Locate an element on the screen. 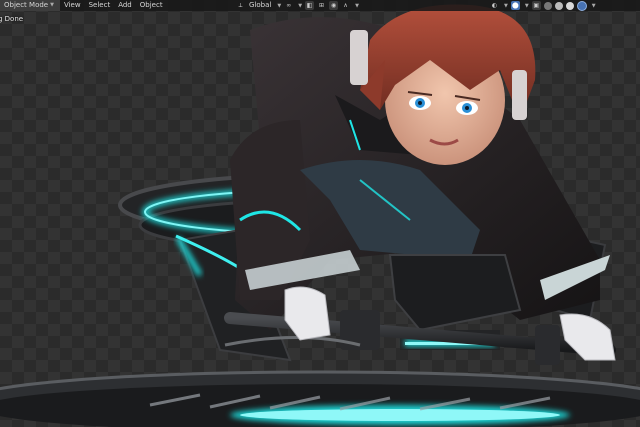  solid-shading-icon is located at coordinates (558, 5).